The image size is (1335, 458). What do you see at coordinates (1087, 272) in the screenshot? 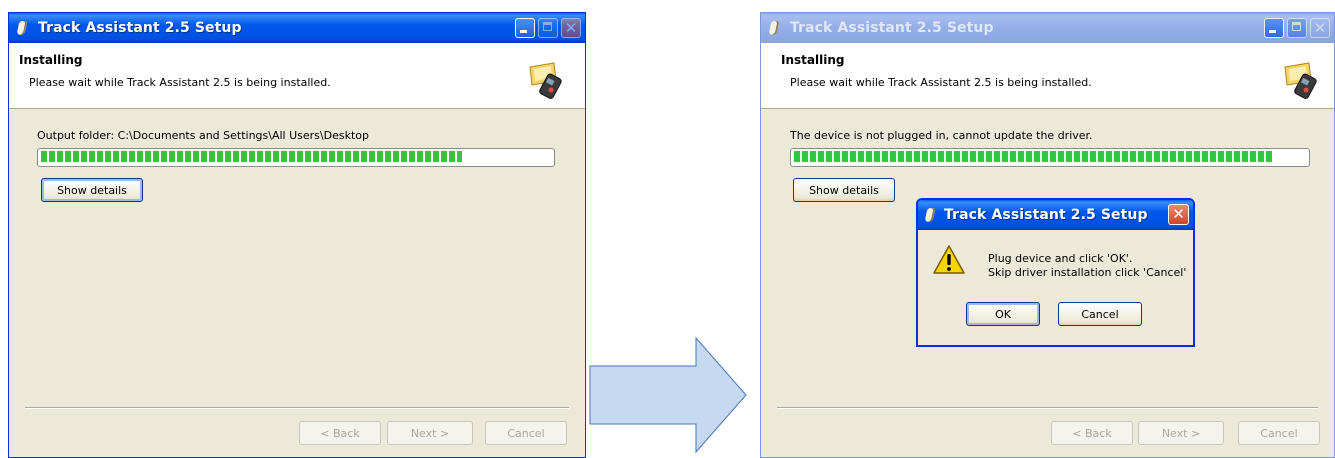
I see `dialog-message-line2: Skip driver installation click 'Cancel'` at bounding box center [1087, 272].